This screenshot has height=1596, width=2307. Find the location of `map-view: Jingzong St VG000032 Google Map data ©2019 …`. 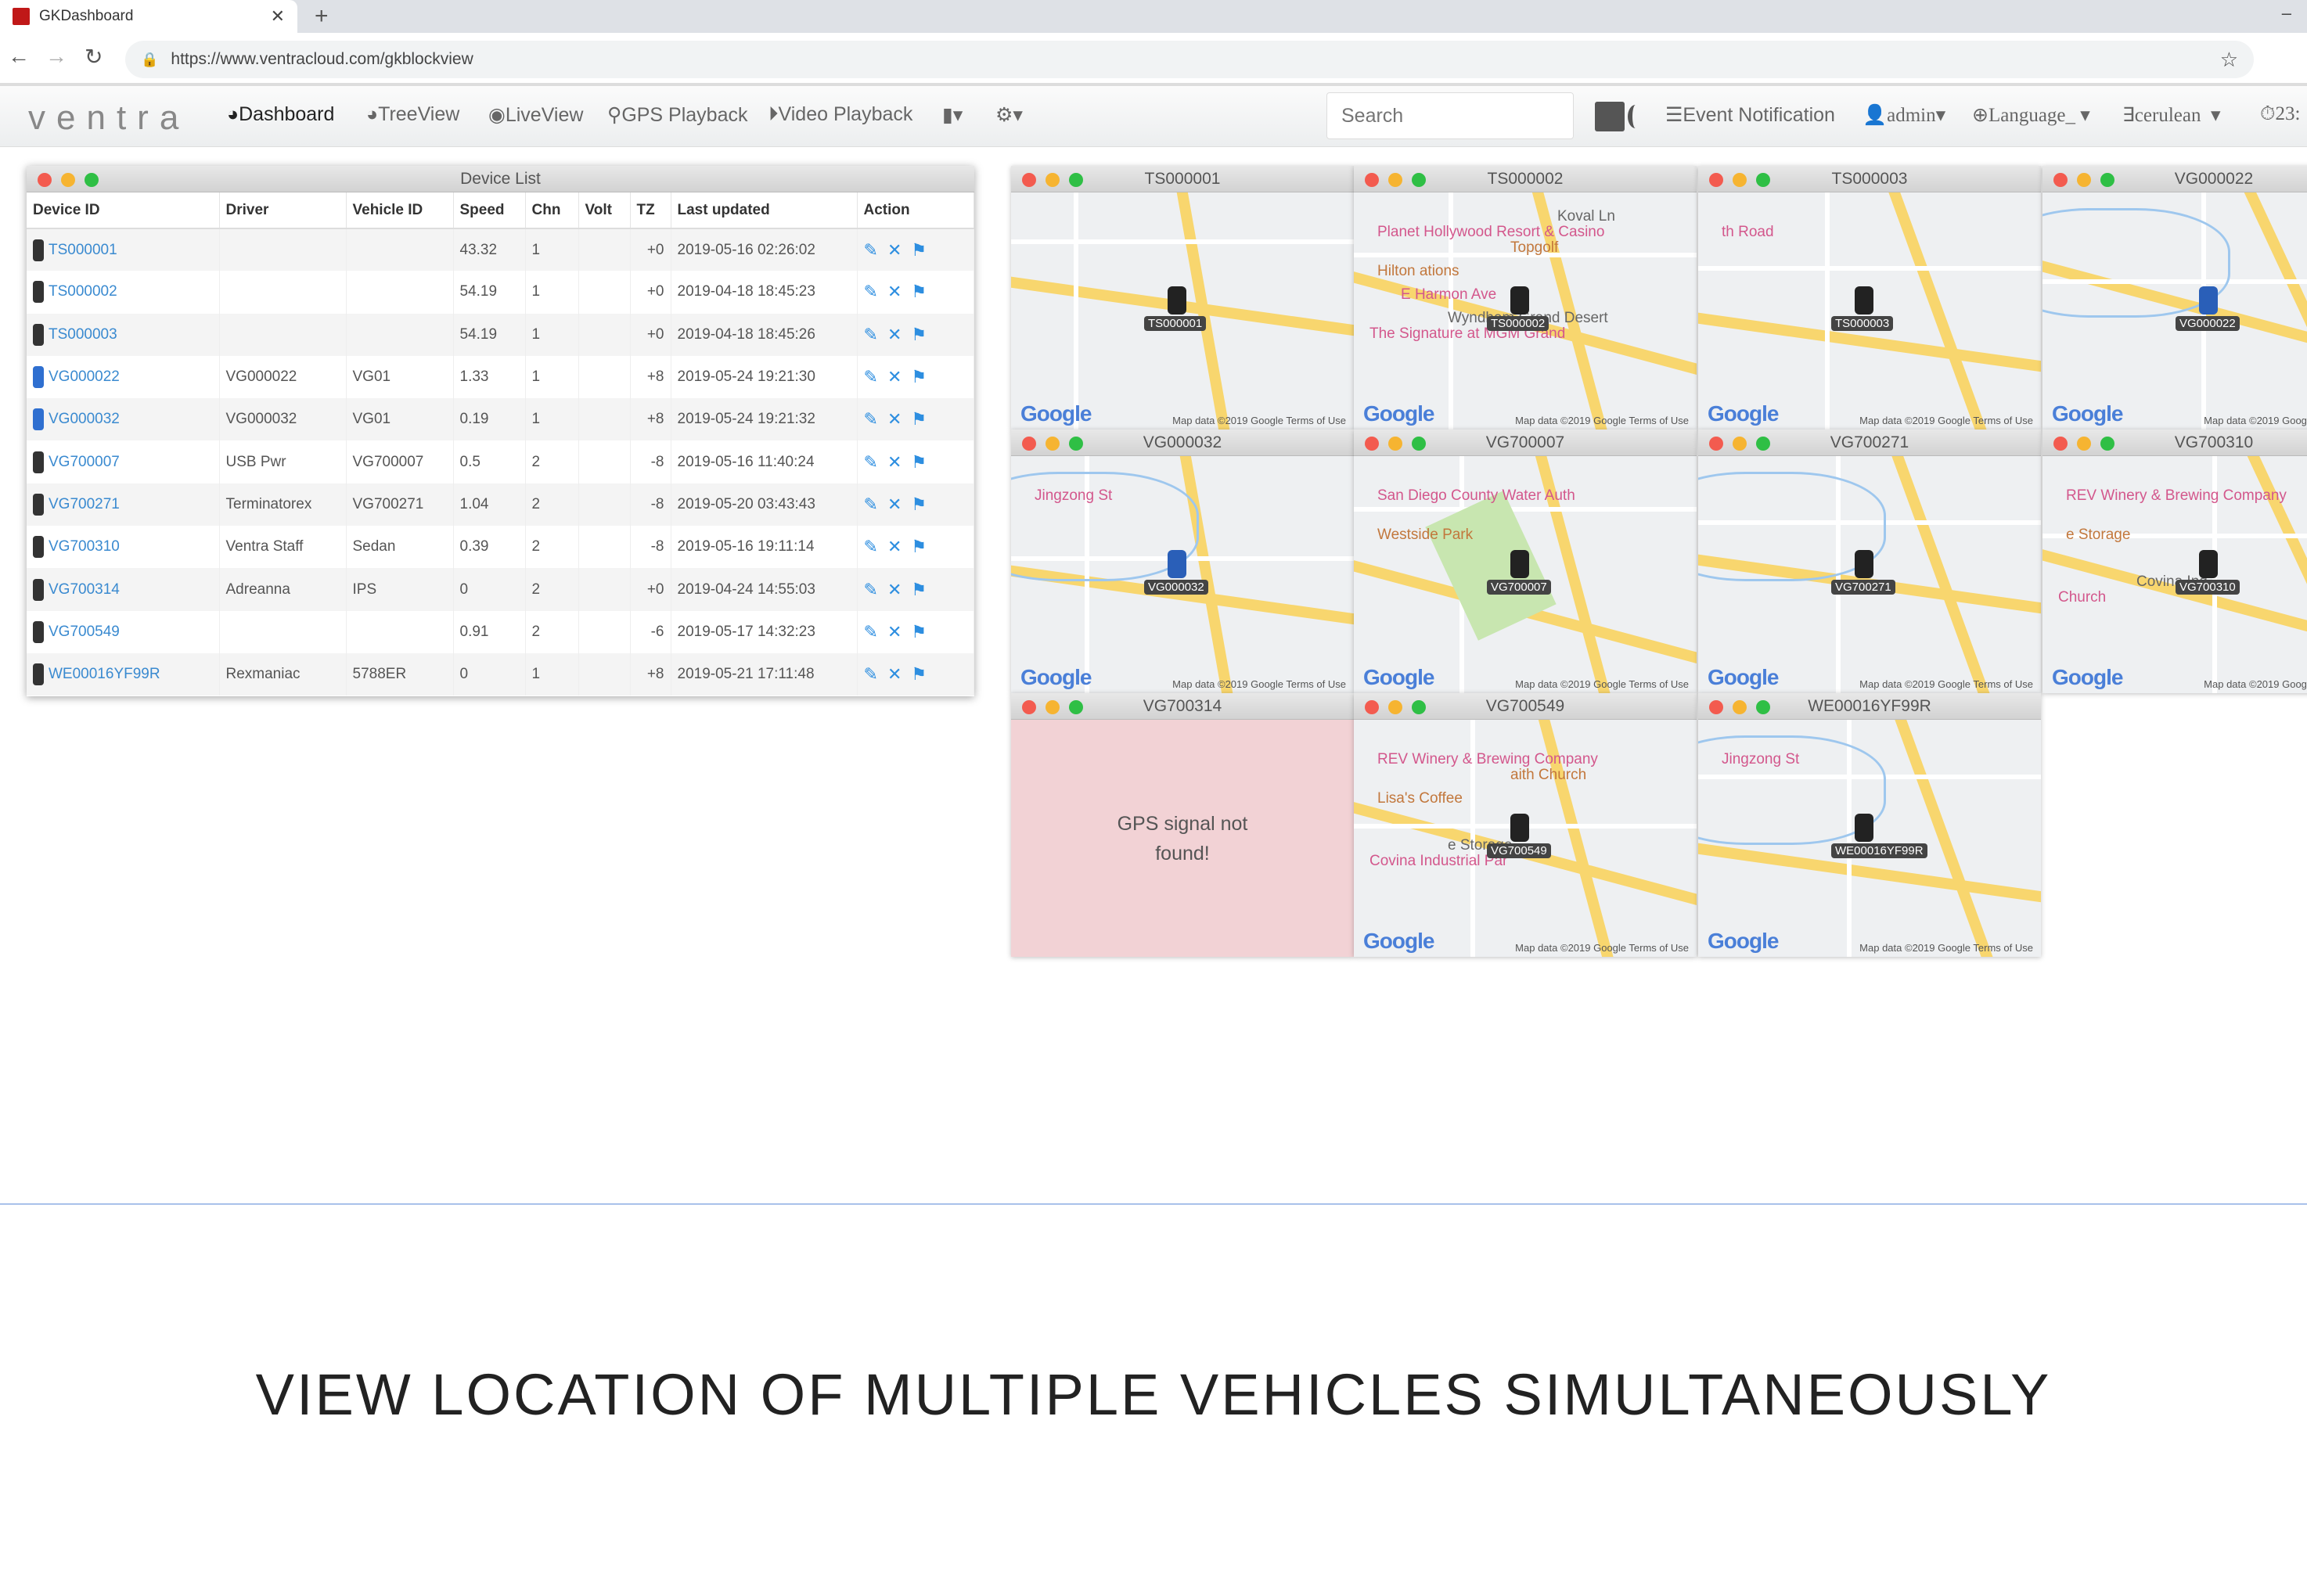

map-view: Jingzong St VG000032 Google Map data ©2019 … is located at coordinates (1182, 574).